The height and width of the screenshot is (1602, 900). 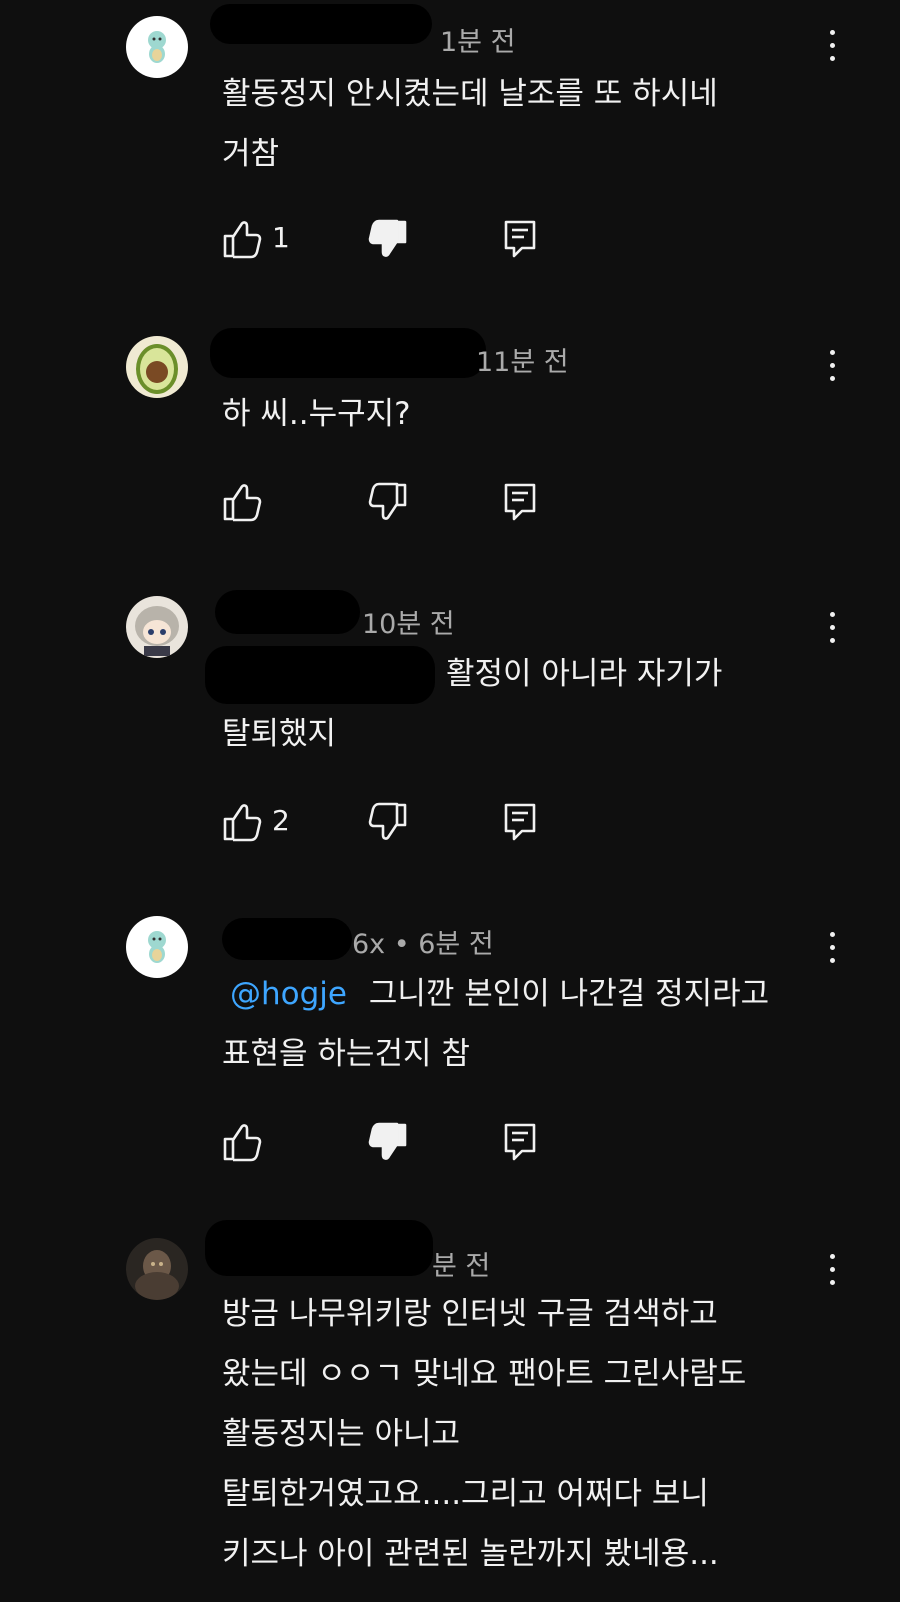 I want to click on comment-timestamp: 11분 전, so click(x=522, y=362).